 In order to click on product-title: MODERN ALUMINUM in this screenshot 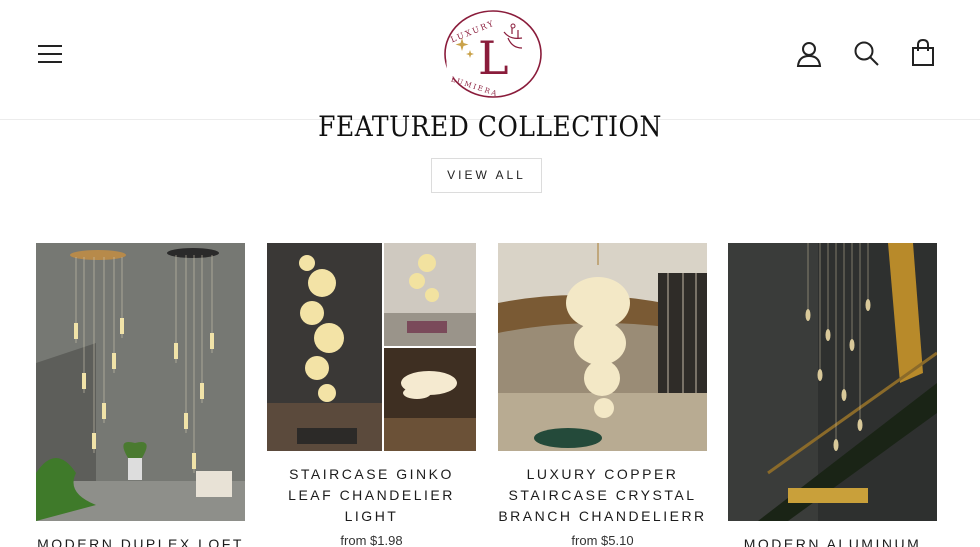, I will do `click(832, 540)`.